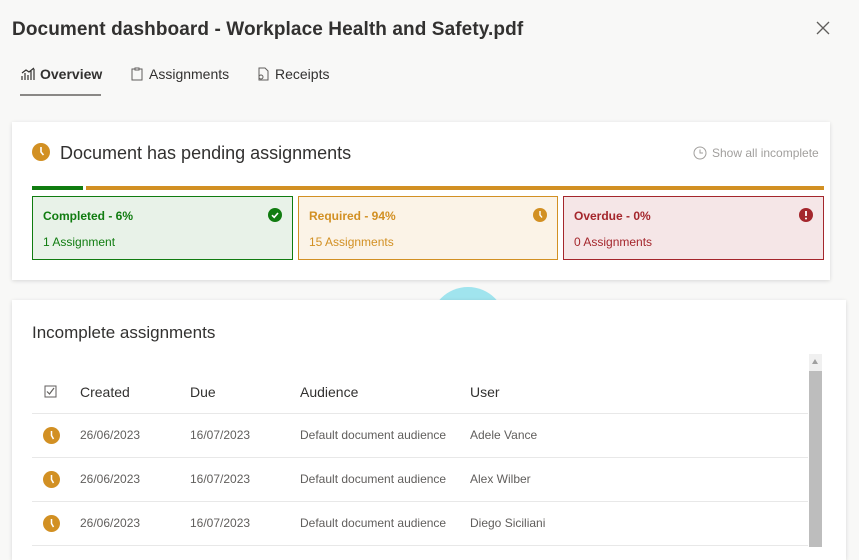  What do you see at coordinates (263, 74) in the screenshot?
I see `receipt-icon` at bounding box center [263, 74].